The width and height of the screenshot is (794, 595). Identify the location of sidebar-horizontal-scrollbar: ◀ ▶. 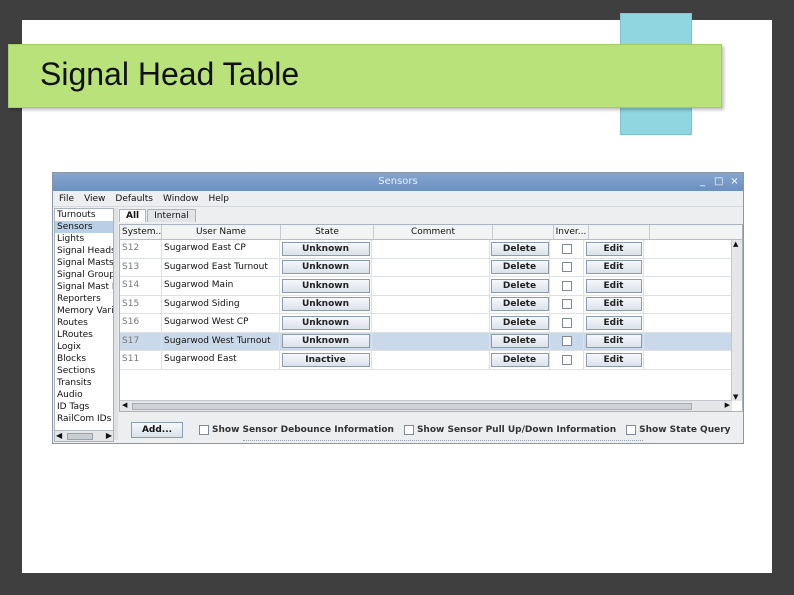
(84, 435).